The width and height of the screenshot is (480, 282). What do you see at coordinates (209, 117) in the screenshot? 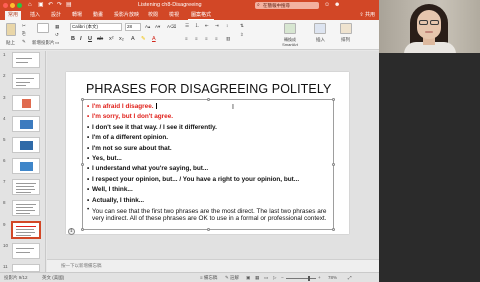
I see `list-item: I'm sorry, but I don't agree.` at bounding box center [209, 117].